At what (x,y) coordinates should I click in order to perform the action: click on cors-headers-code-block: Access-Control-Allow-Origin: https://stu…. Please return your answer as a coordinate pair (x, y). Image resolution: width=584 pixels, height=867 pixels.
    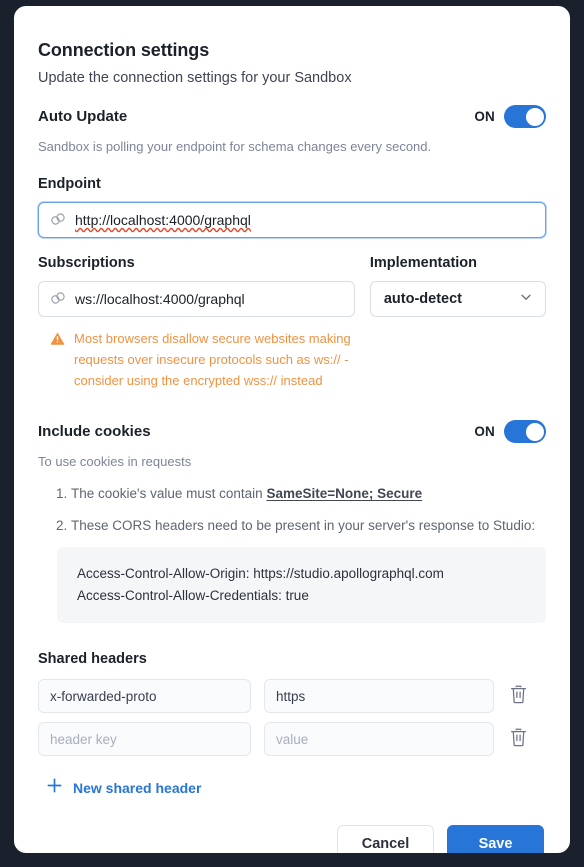
    Looking at the image, I should click on (301, 585).